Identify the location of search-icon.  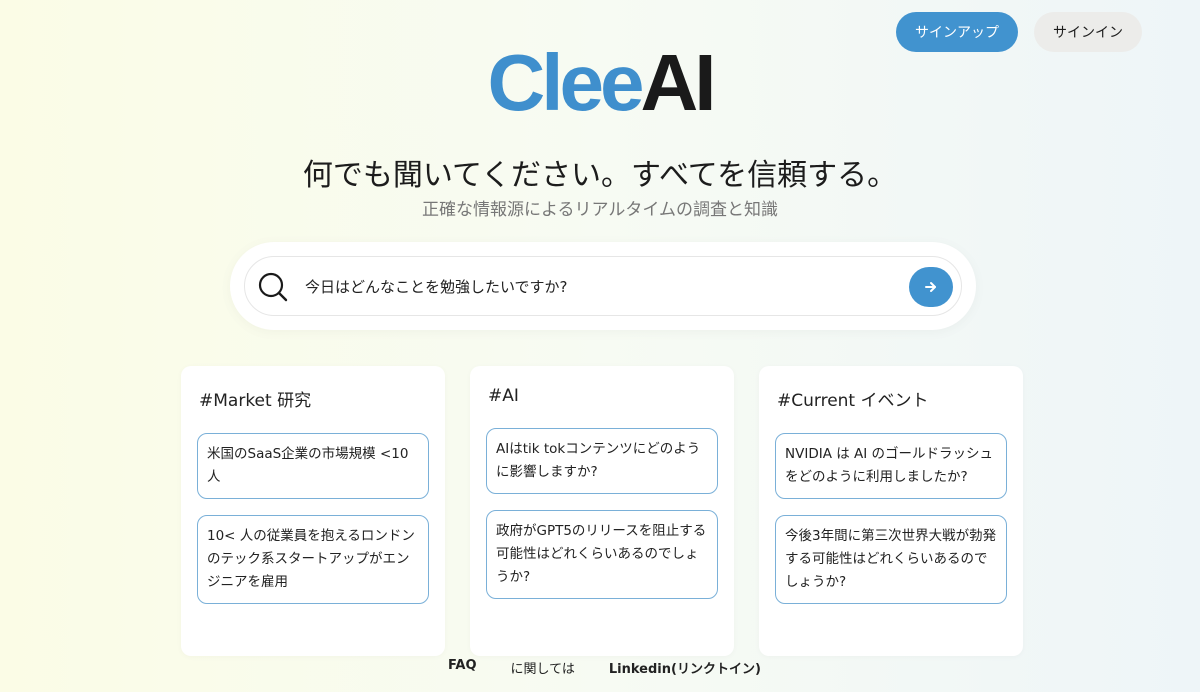
(273, 287).